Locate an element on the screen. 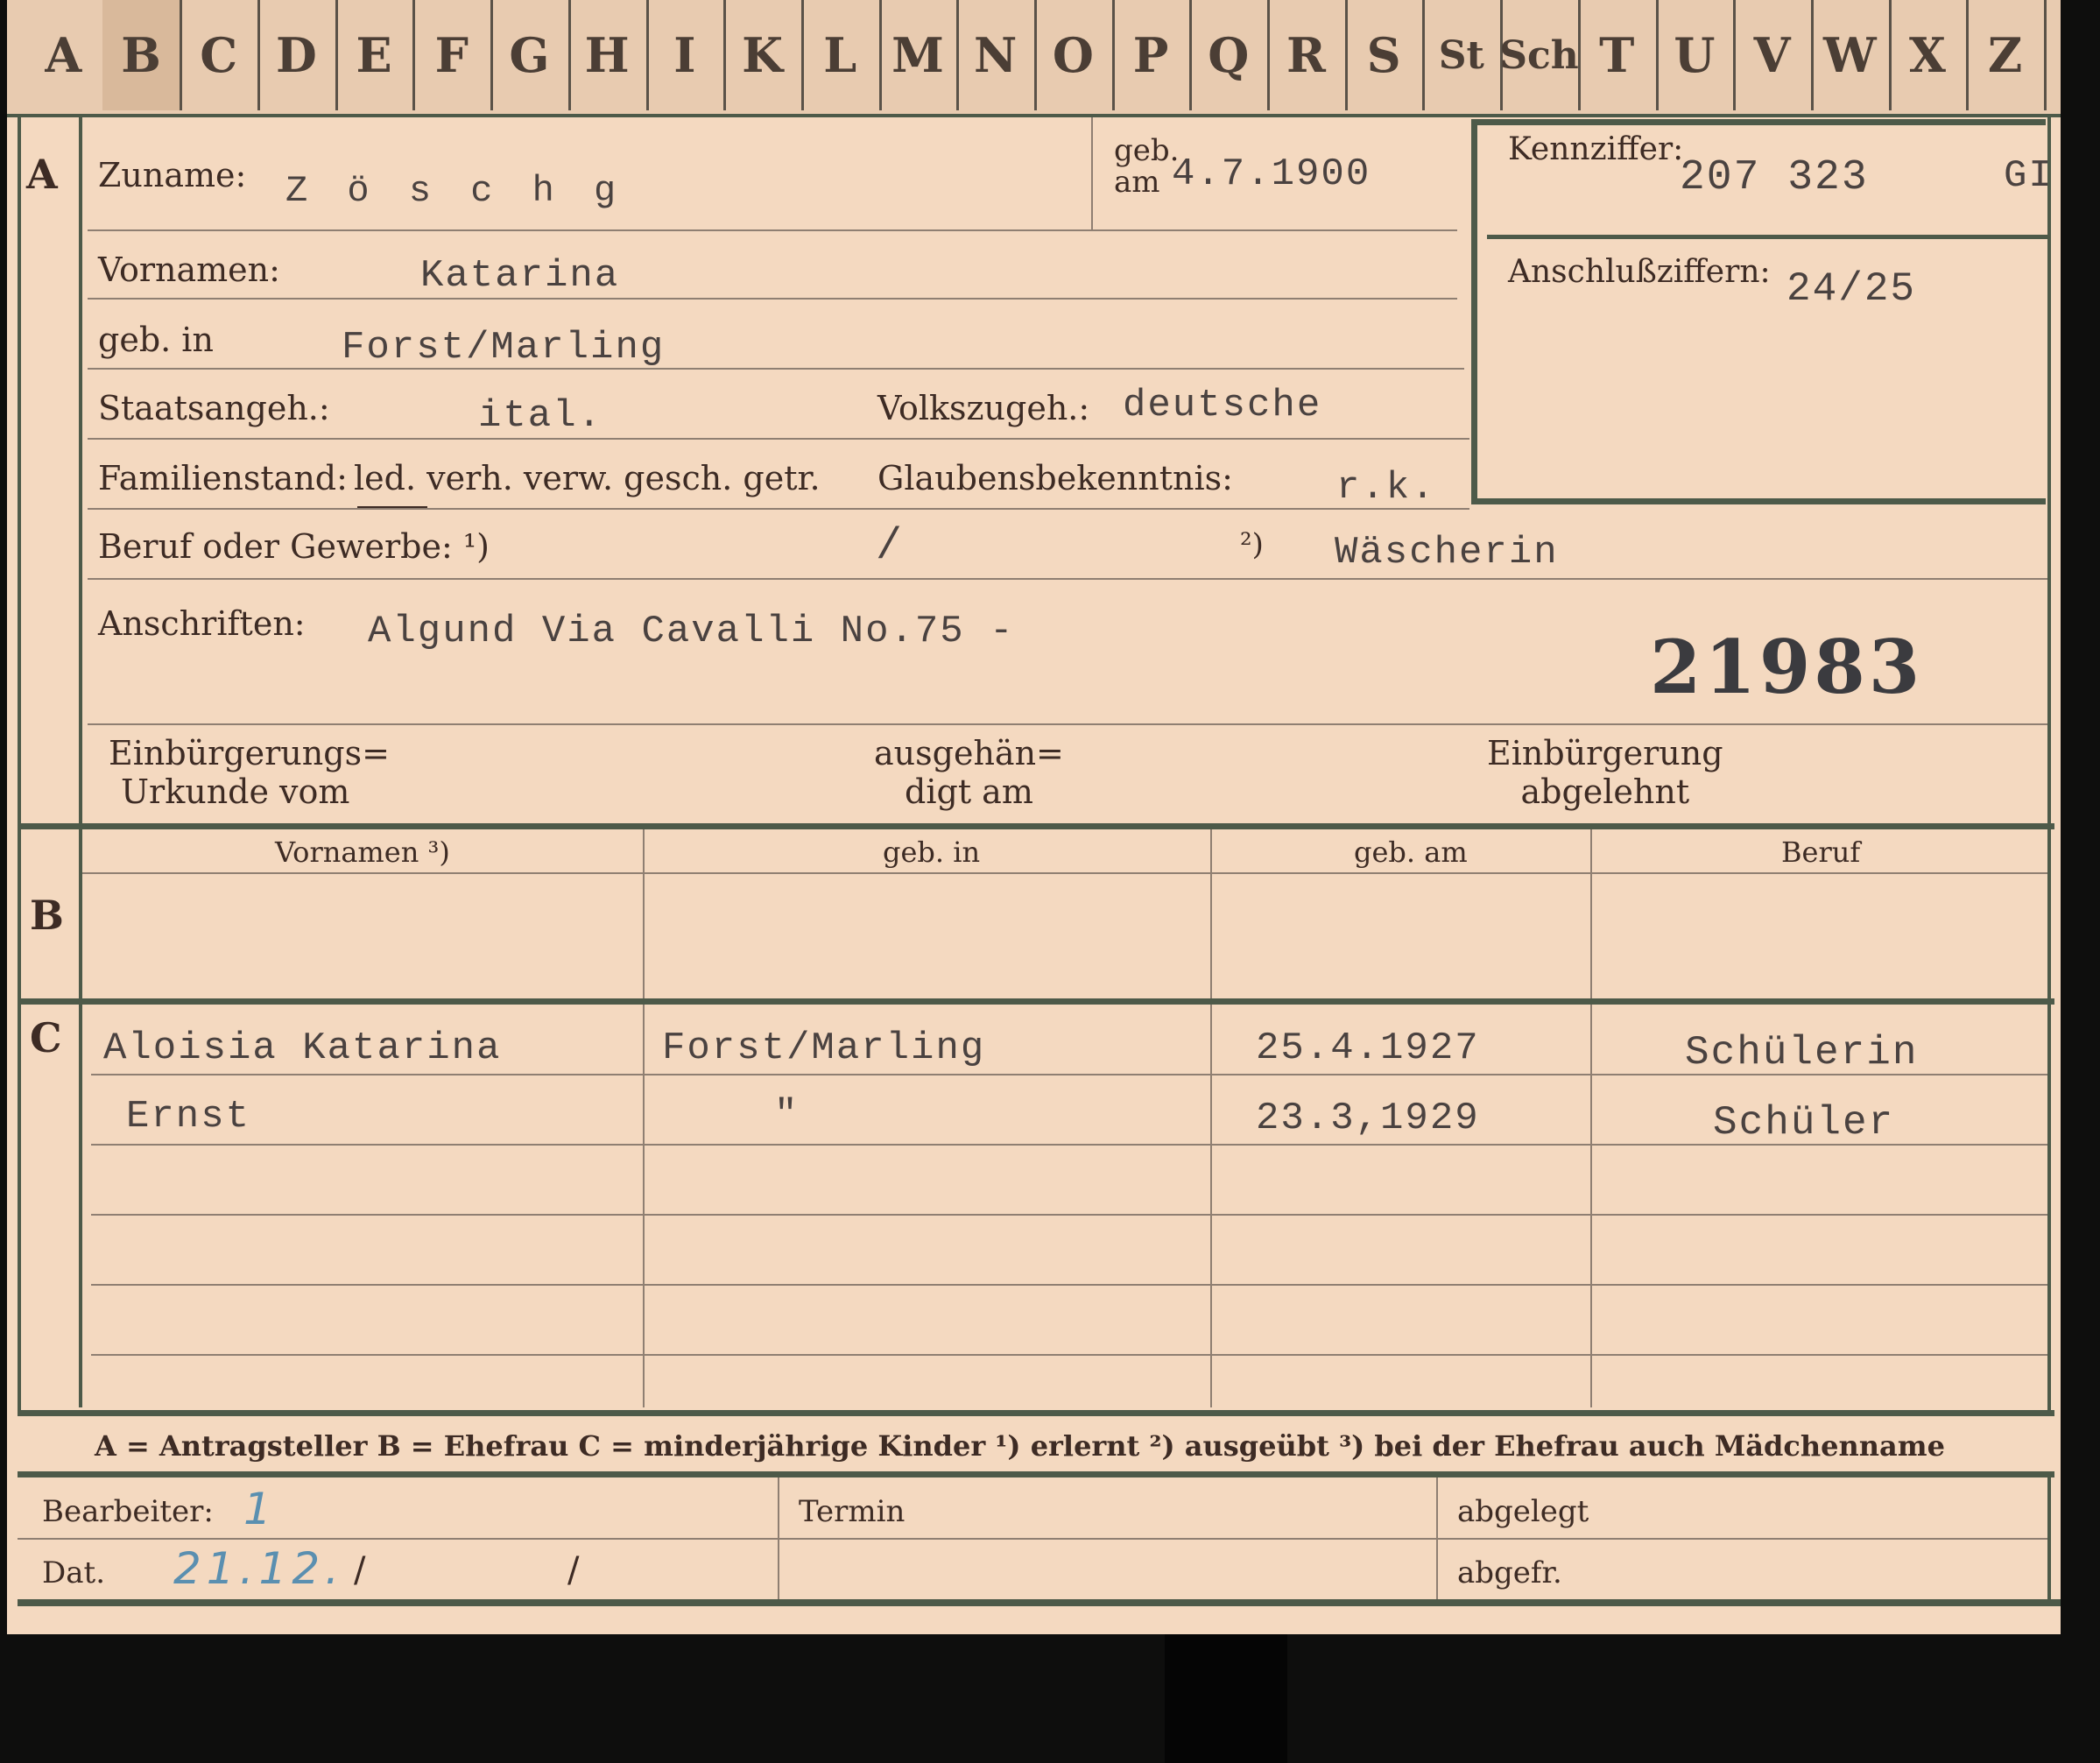 This screenshot has width=2100, height=1763. alphabet-tab-q: Q is located at coordinates (1230, 55).